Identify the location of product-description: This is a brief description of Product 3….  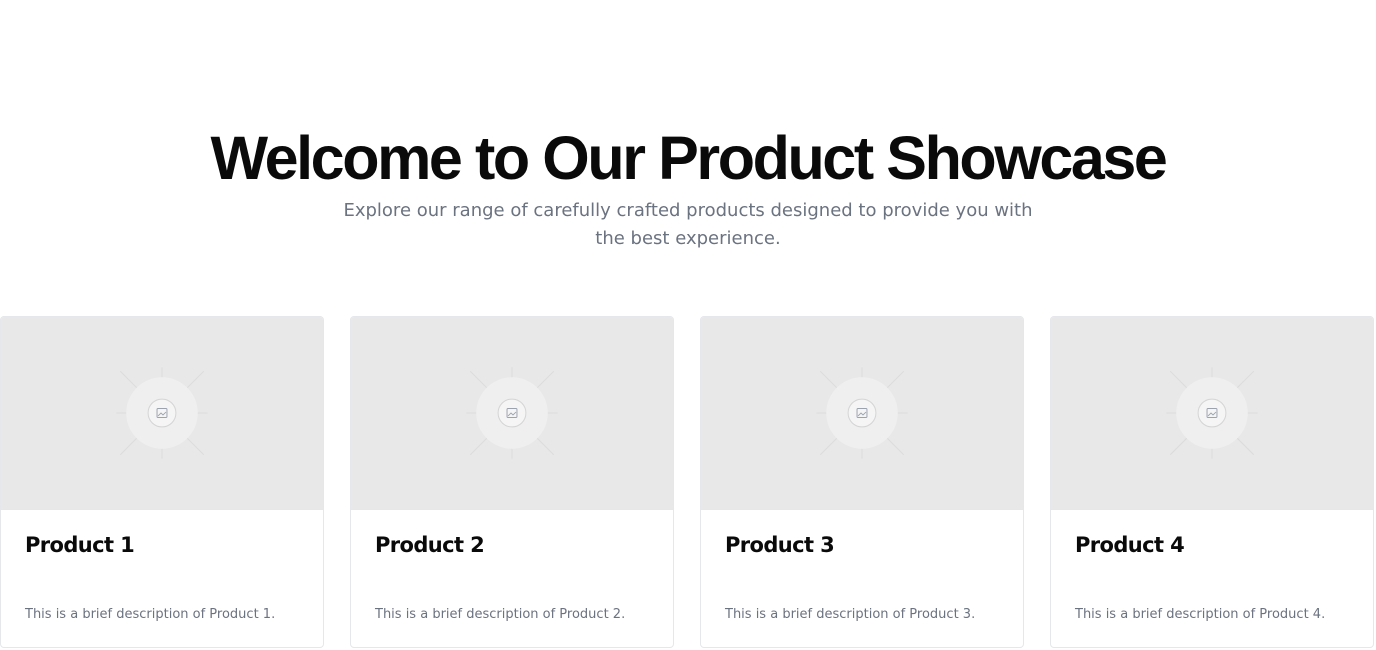
(850, 614).